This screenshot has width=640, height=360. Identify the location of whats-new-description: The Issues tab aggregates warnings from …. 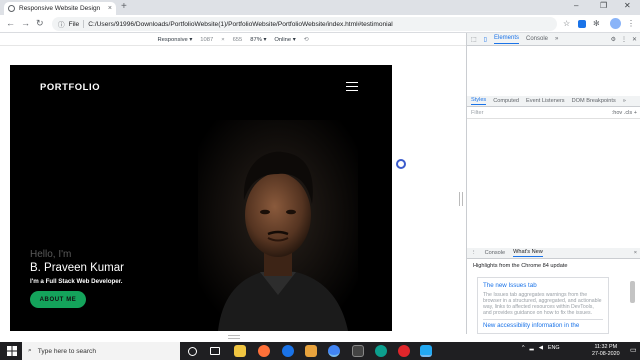
(542, 304).